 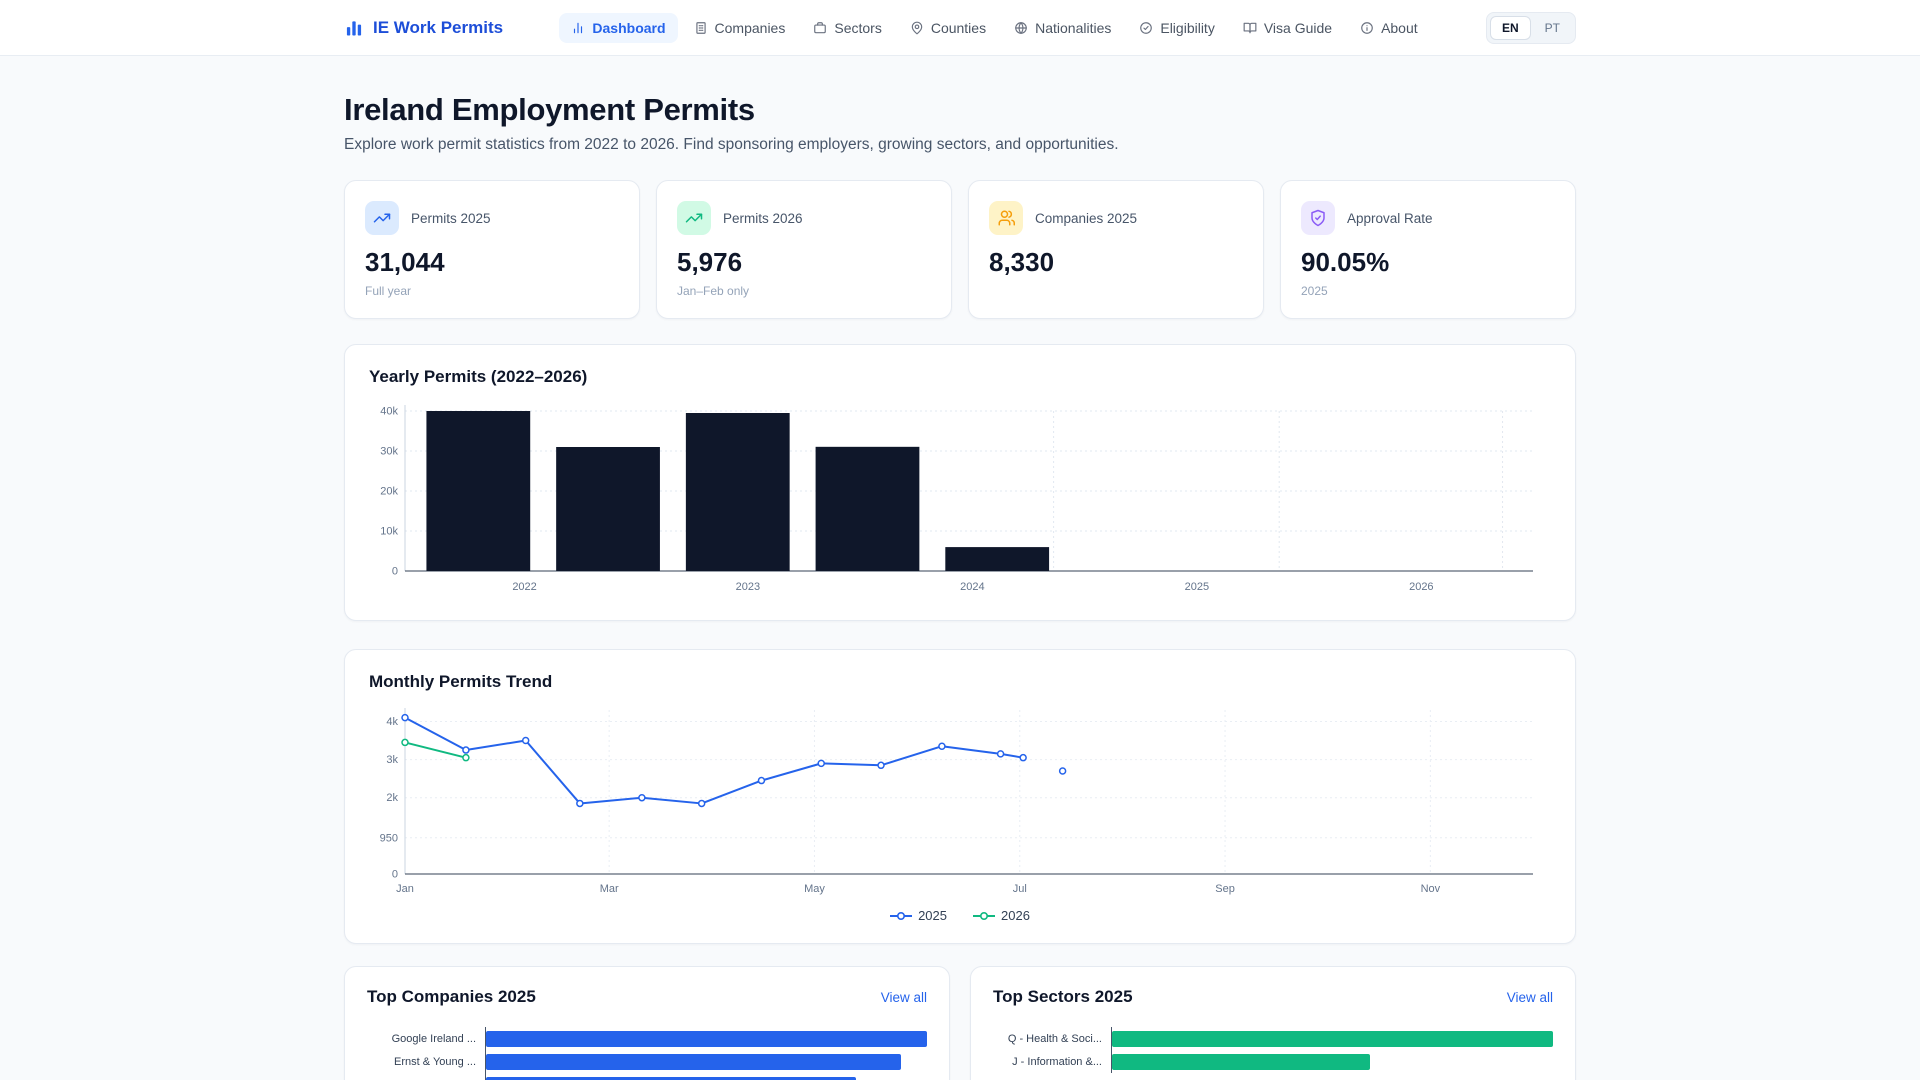 I want to click on svg-text: Jul, so click(x=1020, y=889).